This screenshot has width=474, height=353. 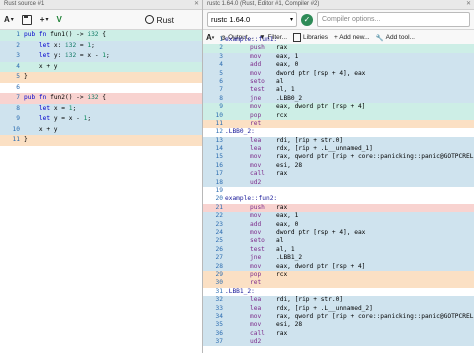 What do you see at coordinates (338, 82) in the screenshot?
I see `asm-line: 6 seto al` at bounding box center [338, 82].